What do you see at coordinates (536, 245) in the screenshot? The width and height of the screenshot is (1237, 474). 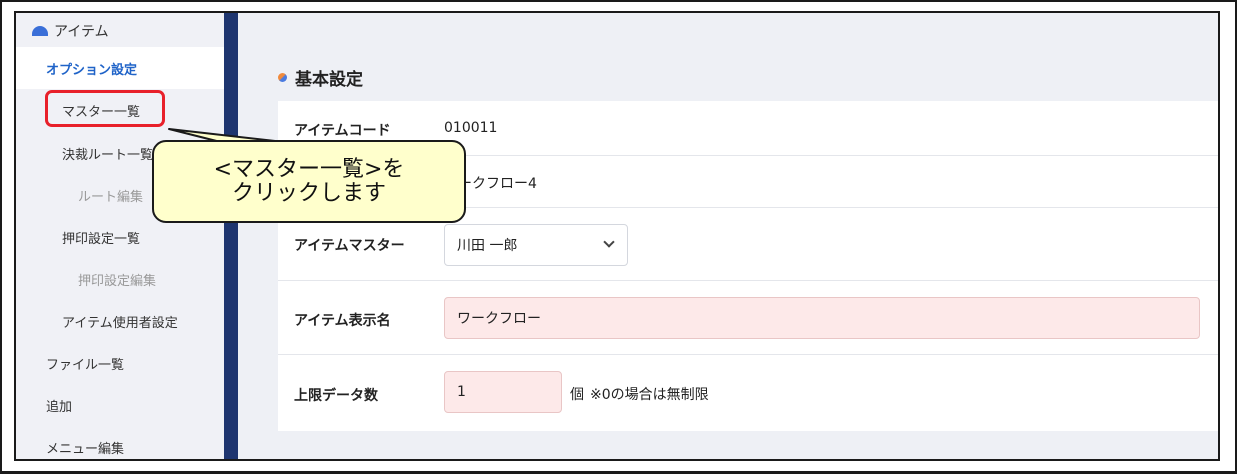 I see `item-master-select: 川田 一郎` at bounding box center [536, 245].